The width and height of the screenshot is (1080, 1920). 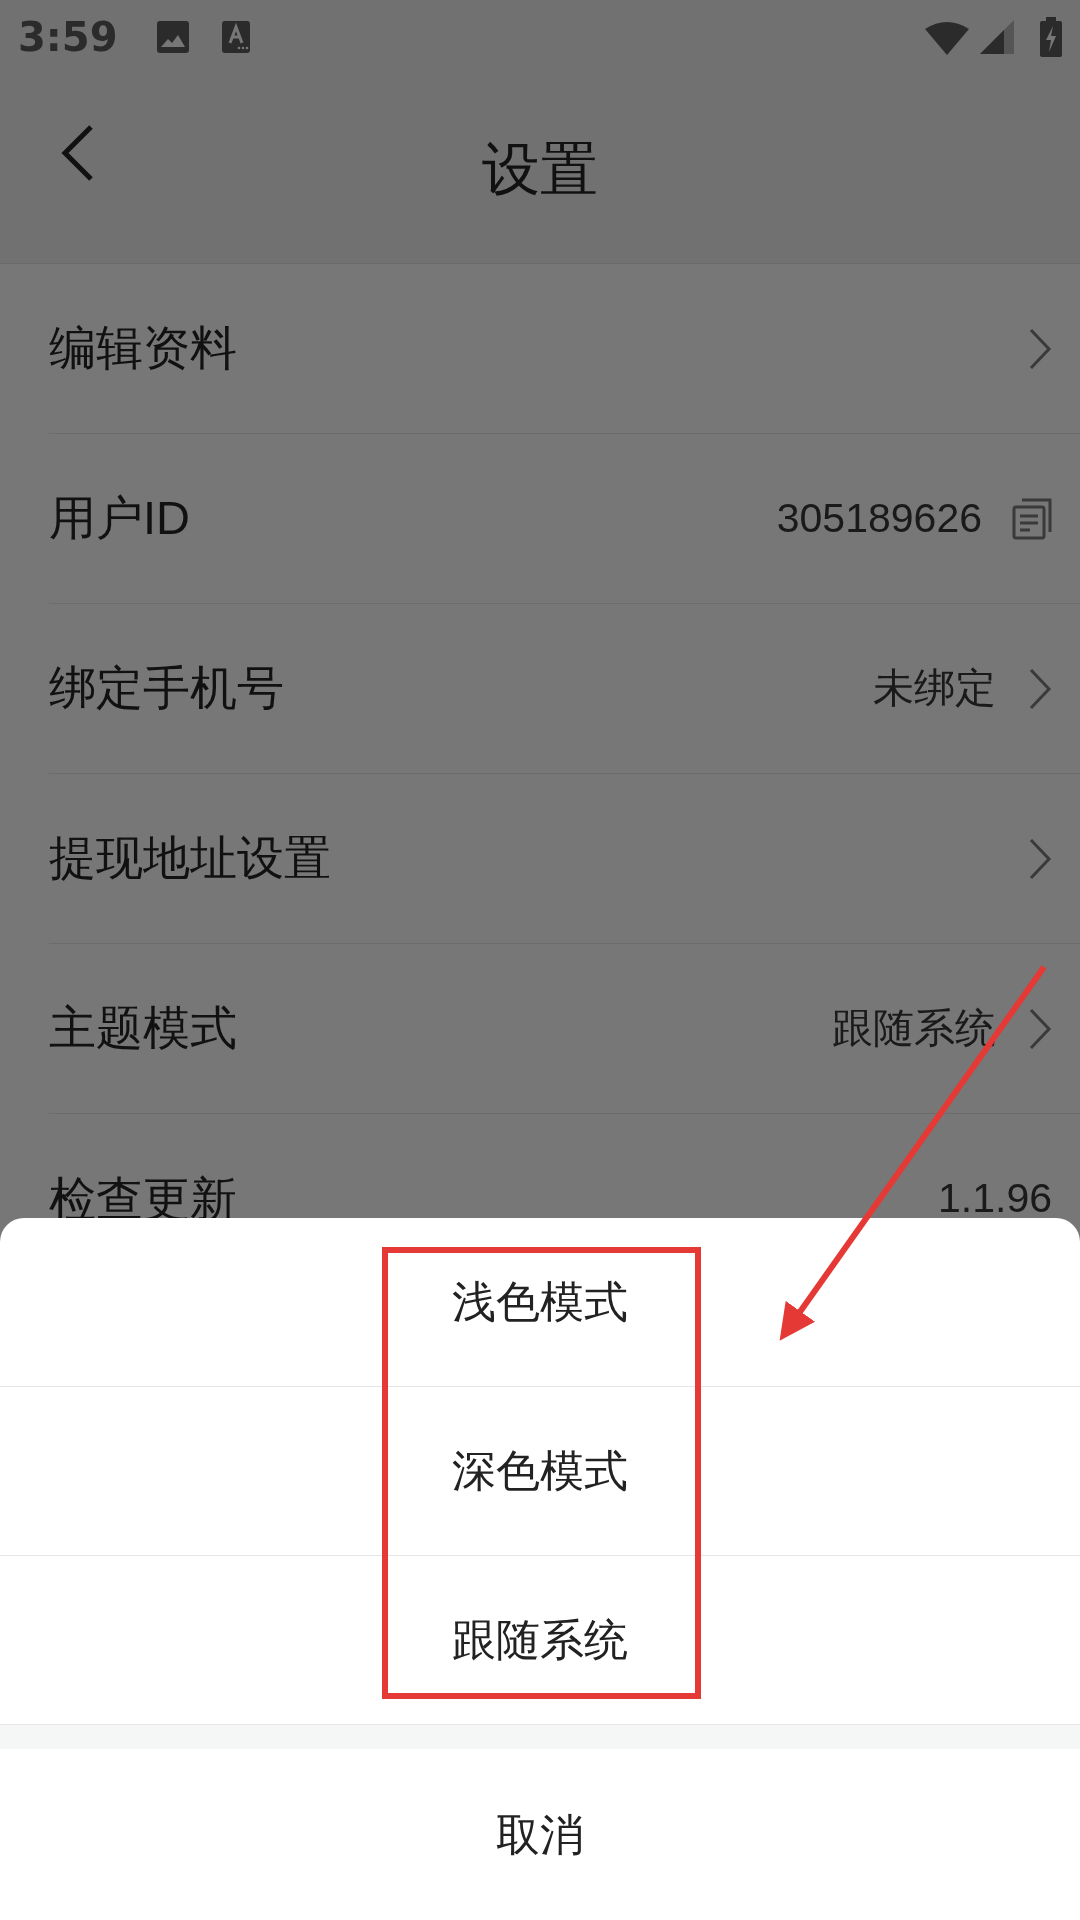 I want to click on signal-icon, so click(x=997, y=36).